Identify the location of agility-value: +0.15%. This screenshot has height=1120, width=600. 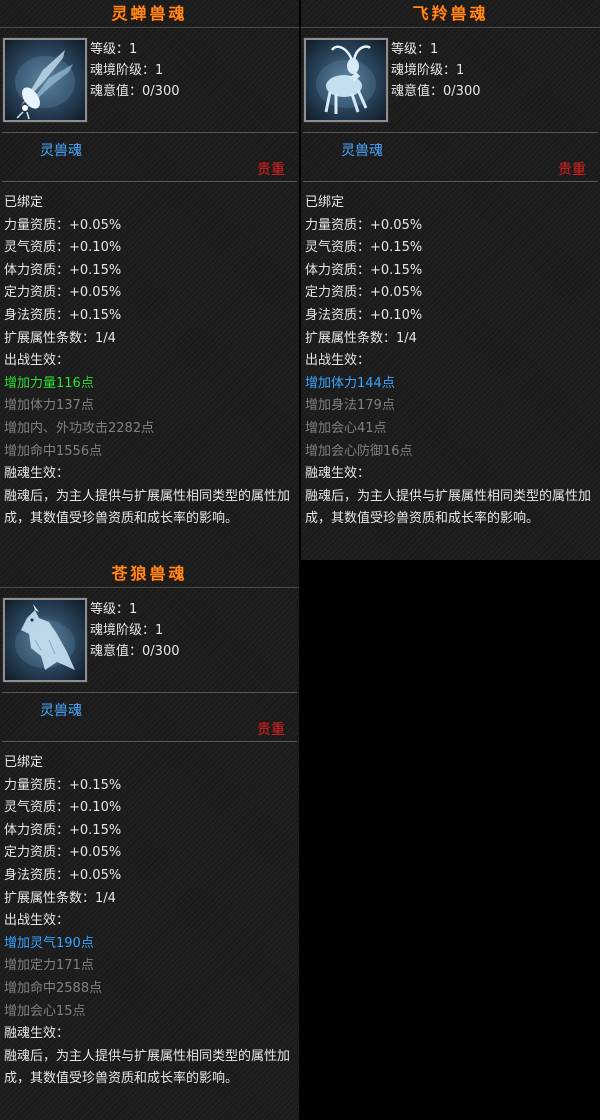
(95, 315).